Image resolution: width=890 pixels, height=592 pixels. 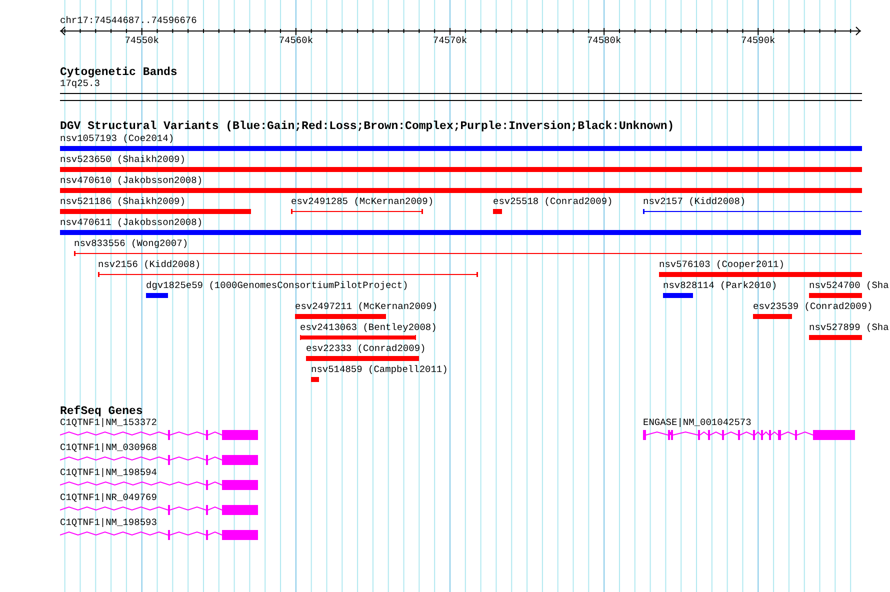 I want to click on axis-tick-label: 74580k, so click(x=604, y=41).